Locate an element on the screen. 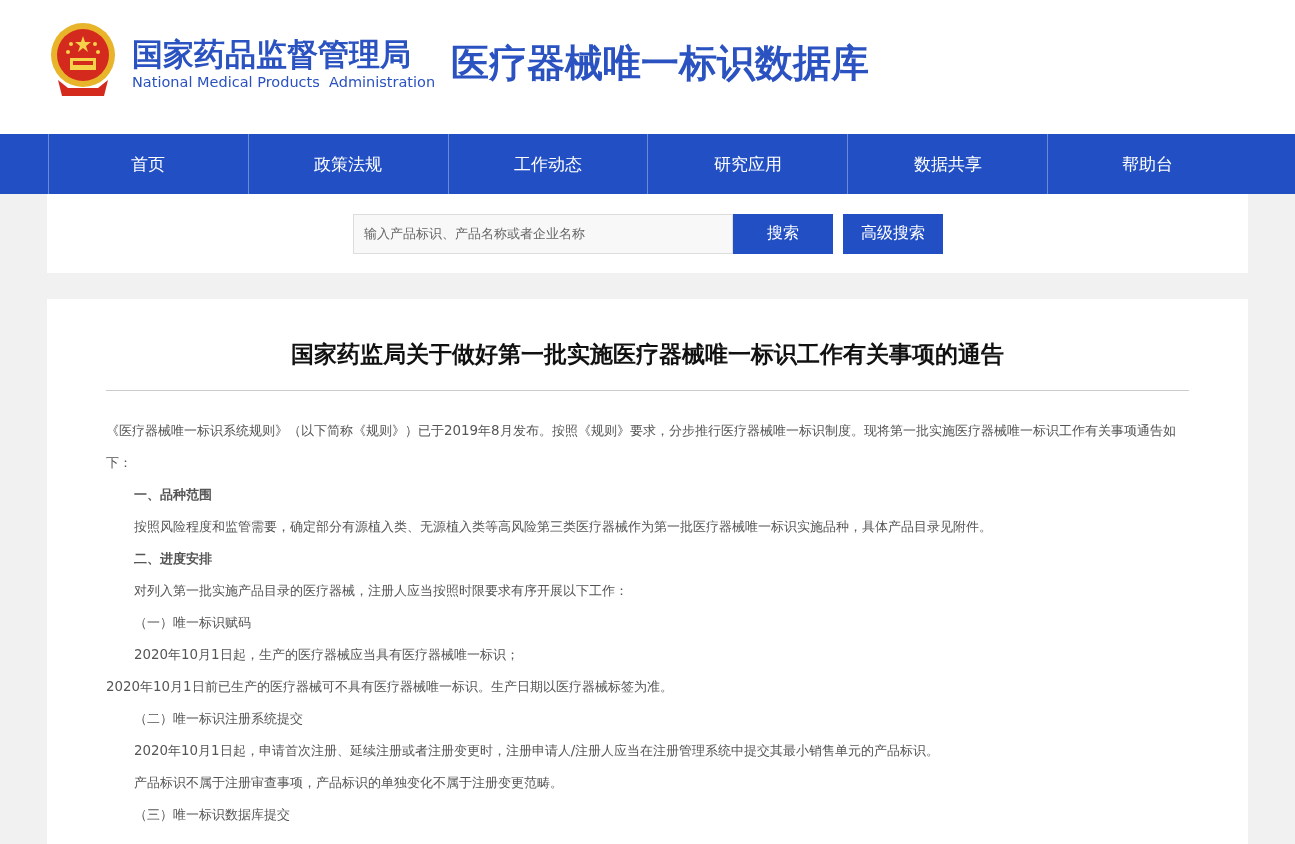  paragraph: （一）唯一标识赋码 is located at coordinates (192, 623).